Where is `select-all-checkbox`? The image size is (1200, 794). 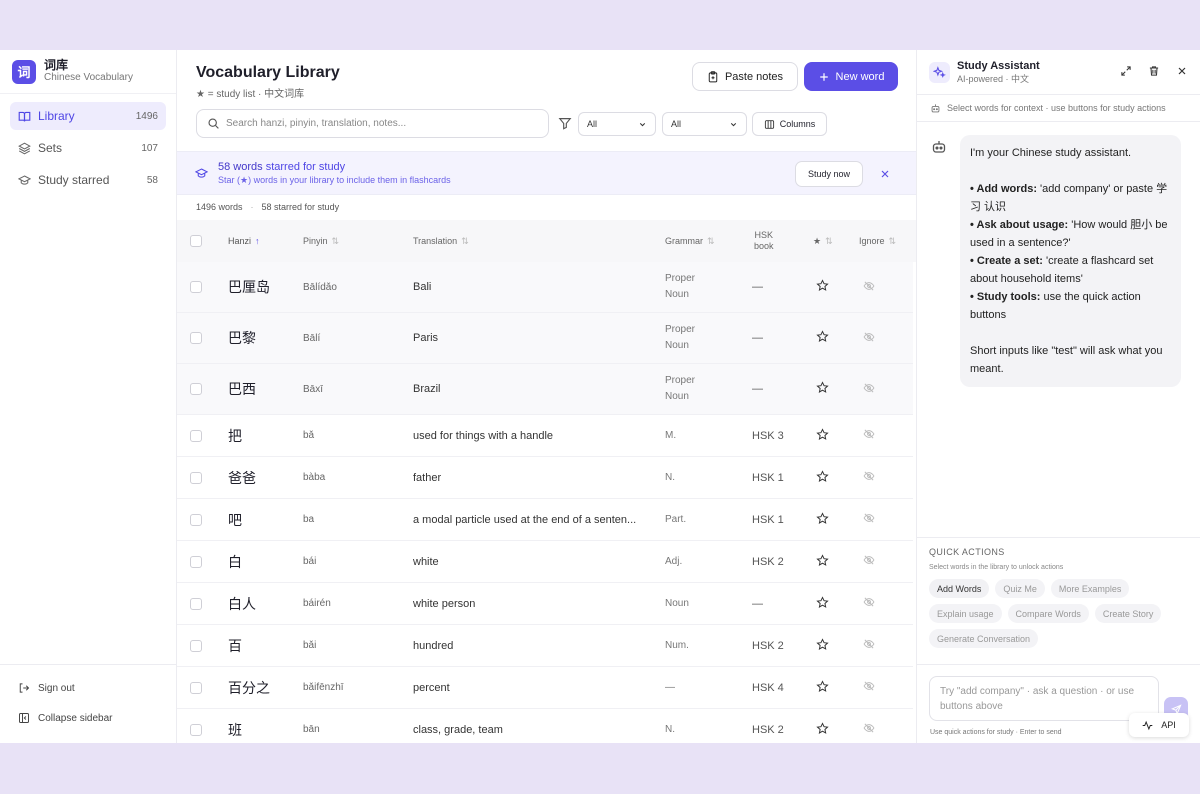
select-all-checkbox is located at coordinates (196, 241).